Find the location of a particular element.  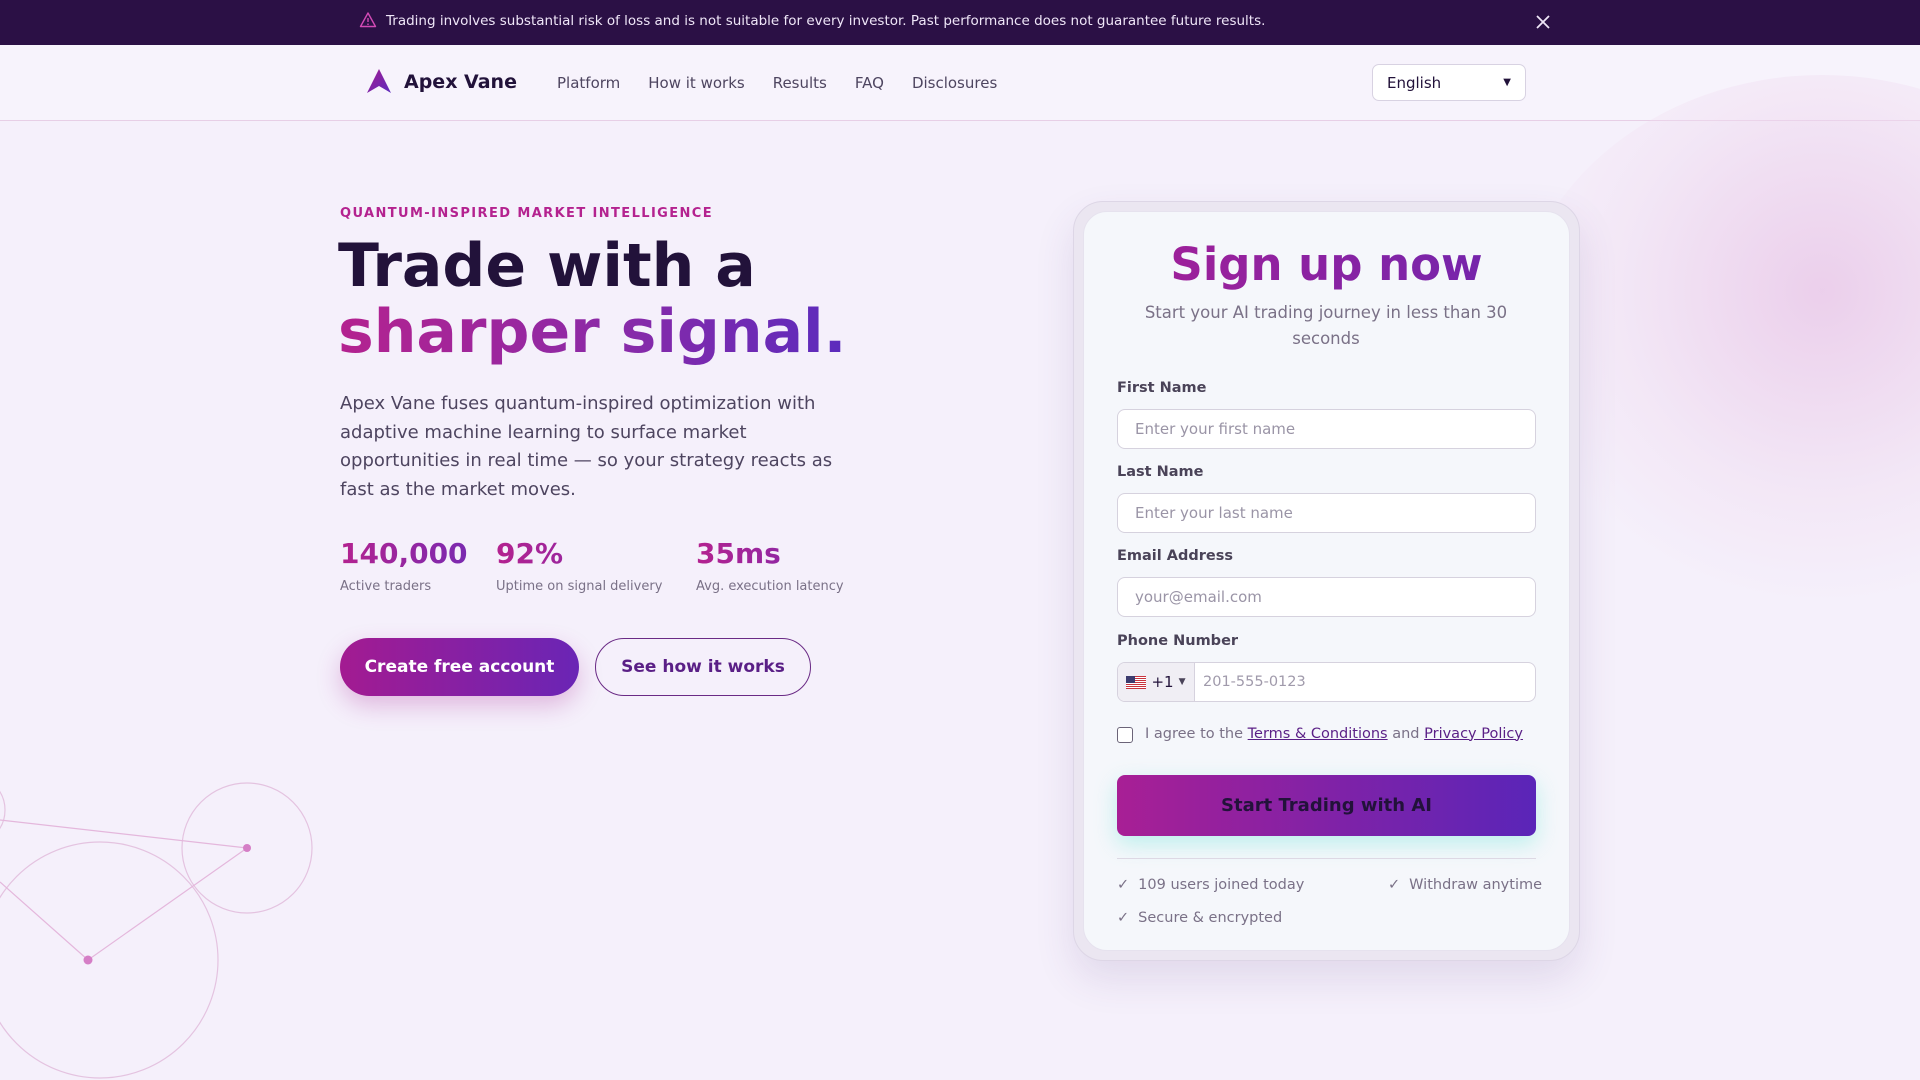

email-label: Email Address is located at coordinates (1175, 556).